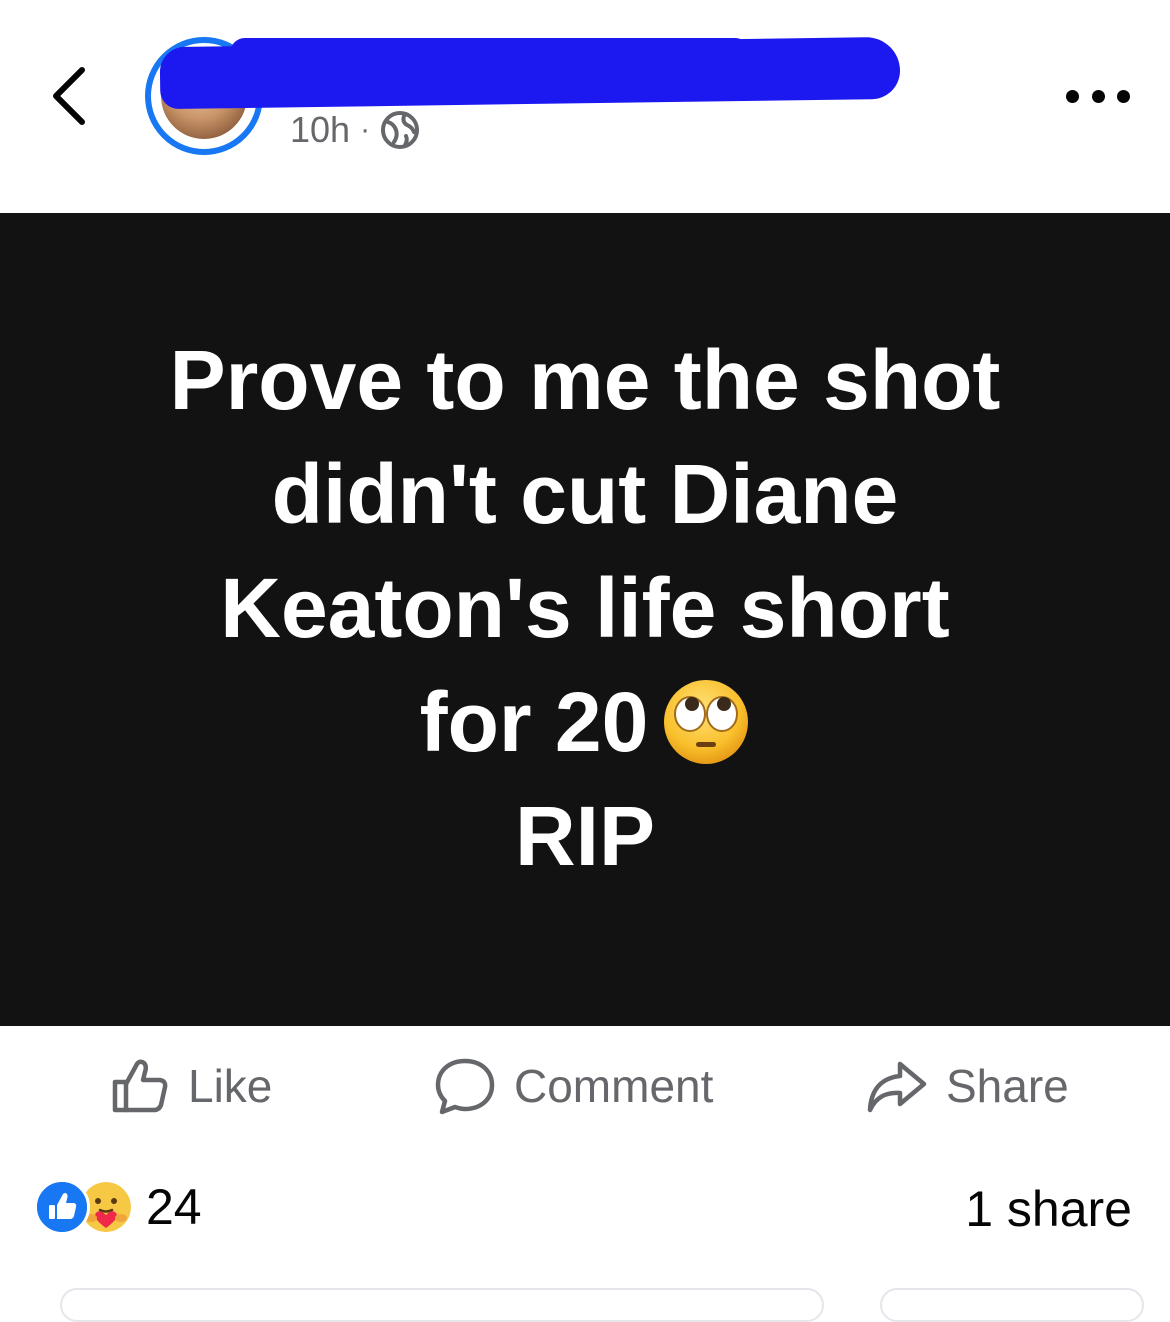  I want to click on like-button: Like, so click(191, 1086).